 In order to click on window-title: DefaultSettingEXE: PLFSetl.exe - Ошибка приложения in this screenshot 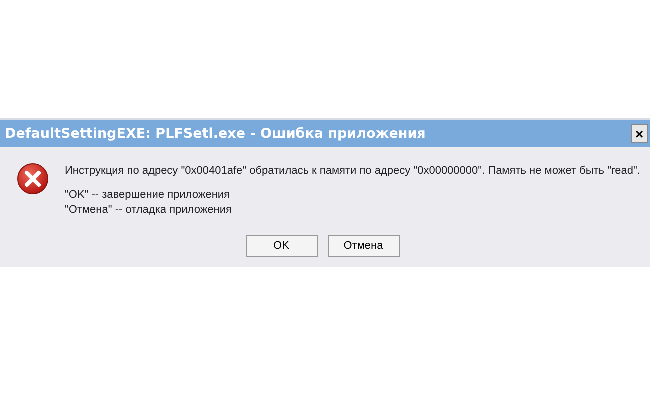, I will do `click(215, 134)`.